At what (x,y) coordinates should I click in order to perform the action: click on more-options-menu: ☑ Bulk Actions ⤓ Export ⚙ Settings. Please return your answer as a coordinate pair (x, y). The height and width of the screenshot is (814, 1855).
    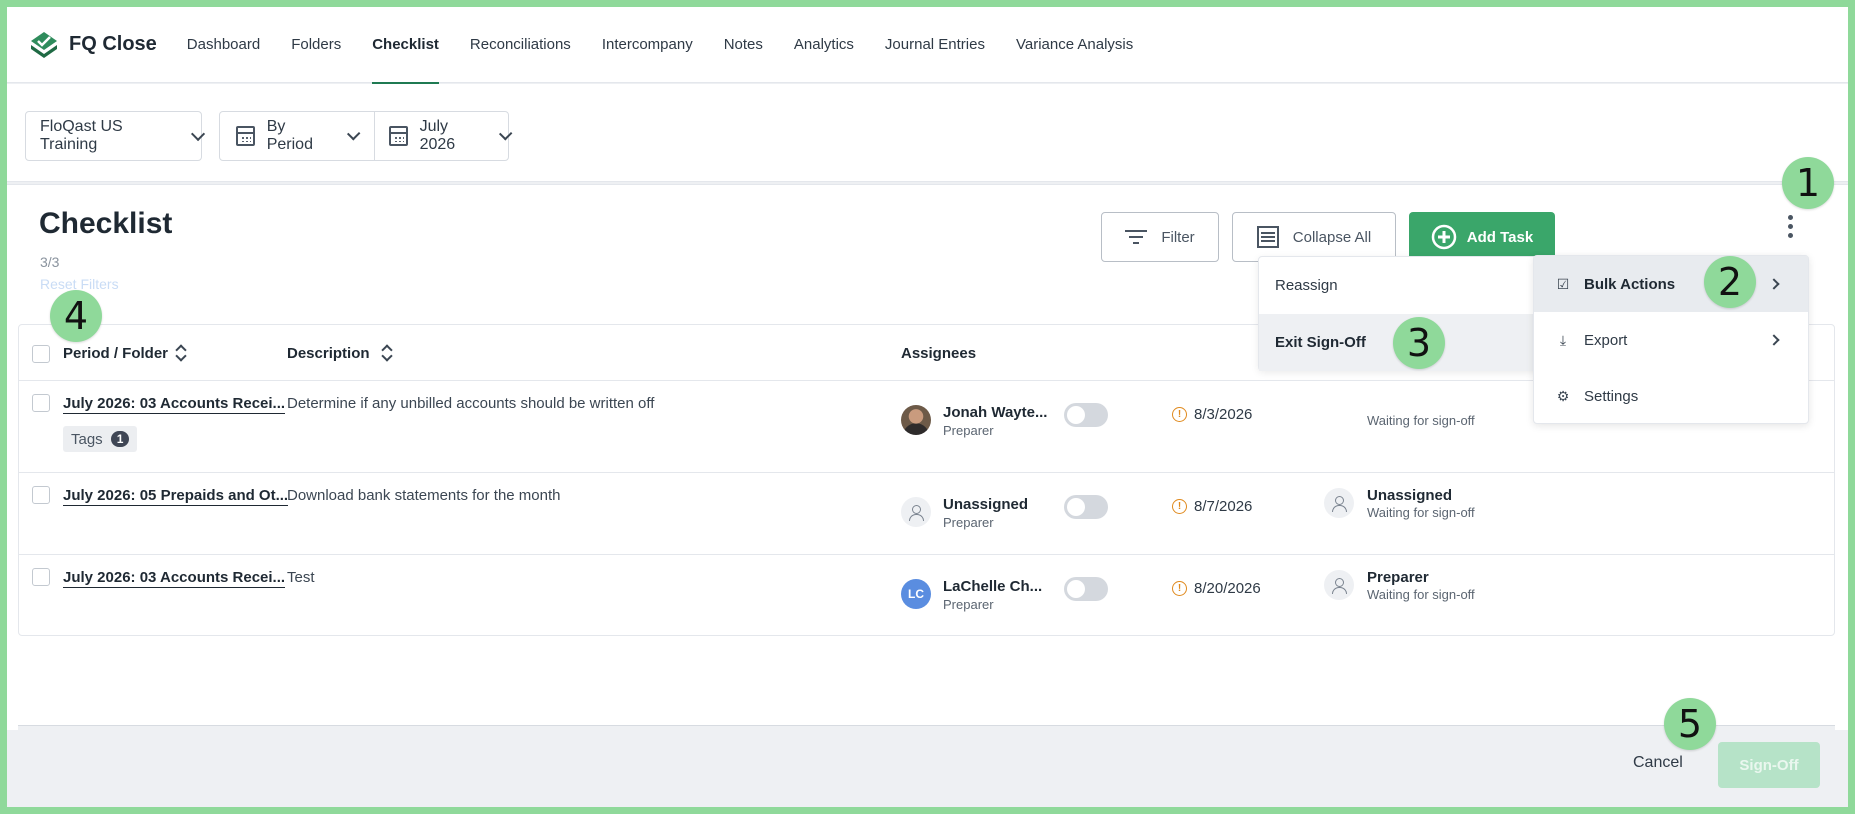
    Looking at the image, I should click on (1671, 339).